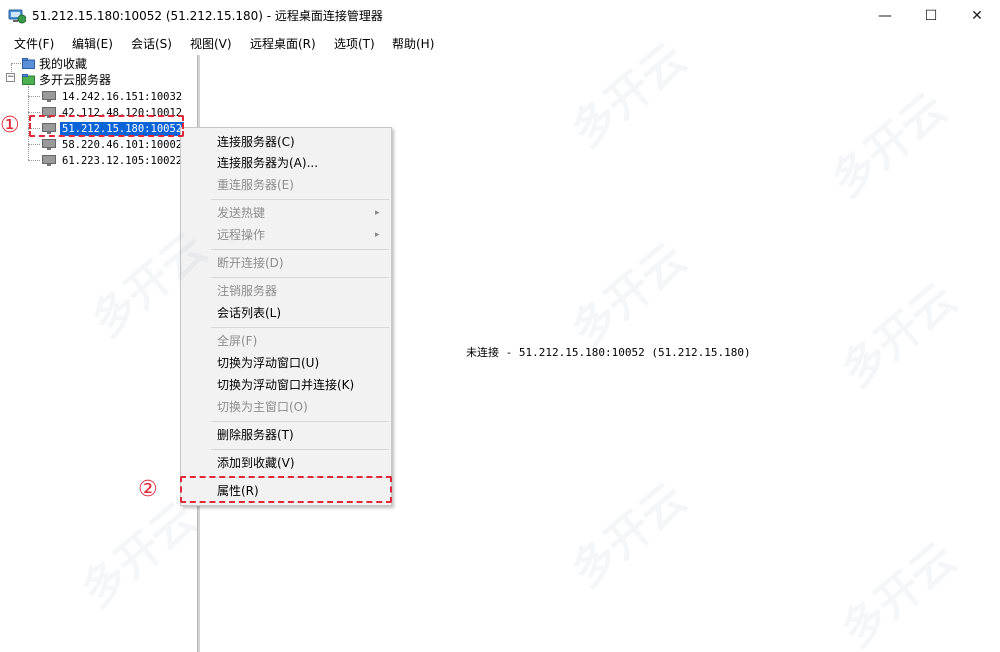 This screenshot has width=1000, height=652. Describe the element at coordinates (241, 213) in the screenshot. I see `ctx-send-hotkey: 发送热键` at that location.